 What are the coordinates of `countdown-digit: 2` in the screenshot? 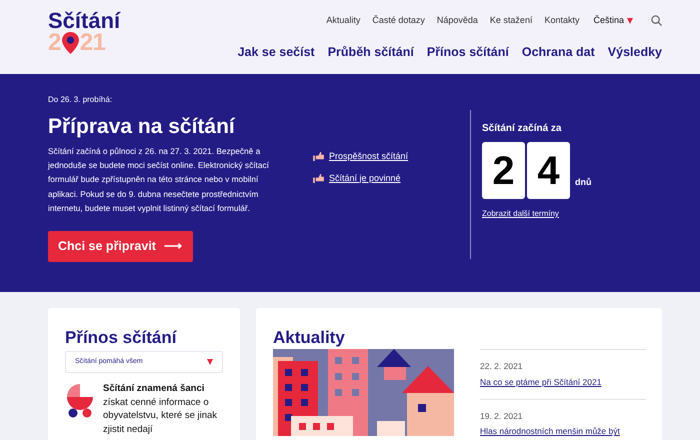 It's located at (503, 170).